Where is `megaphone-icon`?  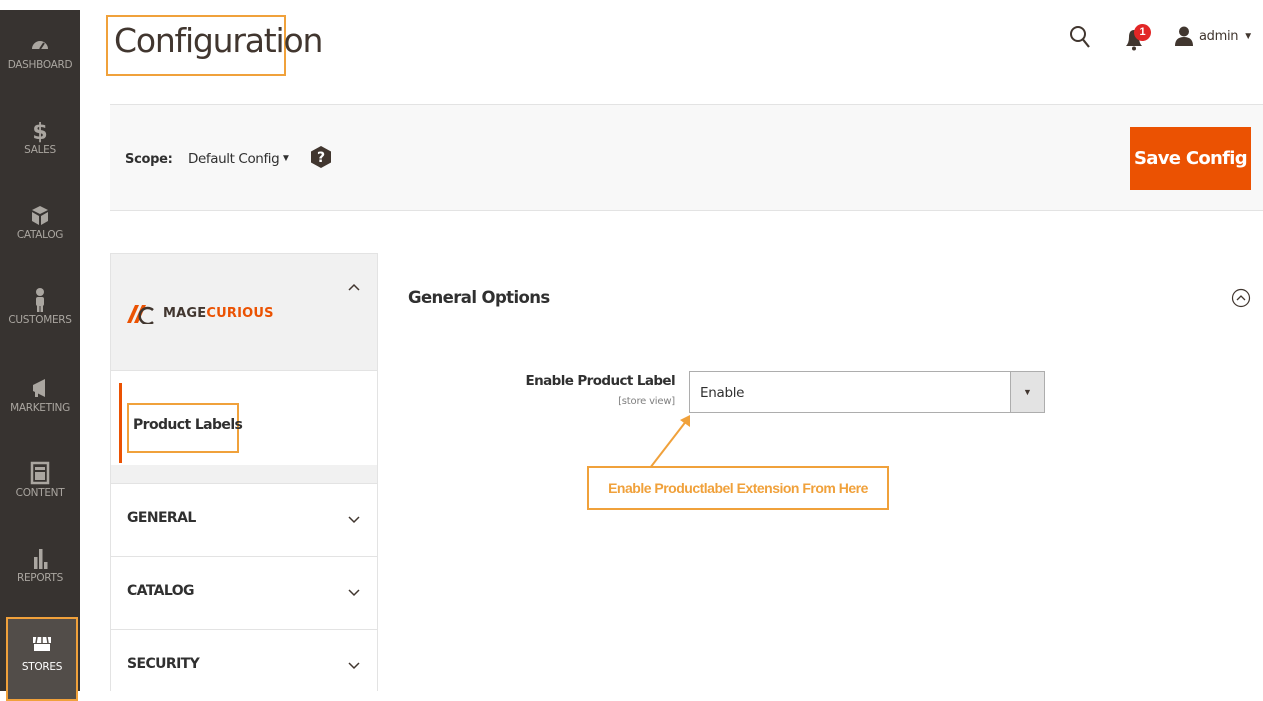
megaphone-icon is located at coordinates (39, 388).